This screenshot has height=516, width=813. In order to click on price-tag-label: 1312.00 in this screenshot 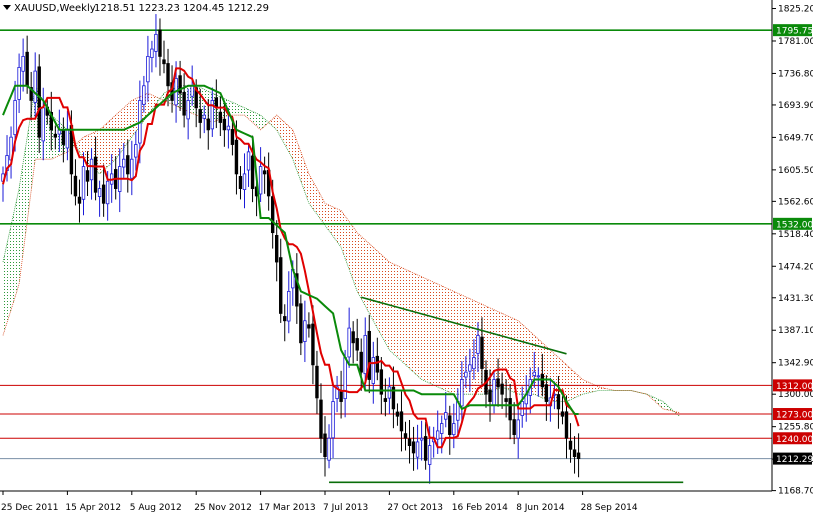, I will do `click(794, 387)`.